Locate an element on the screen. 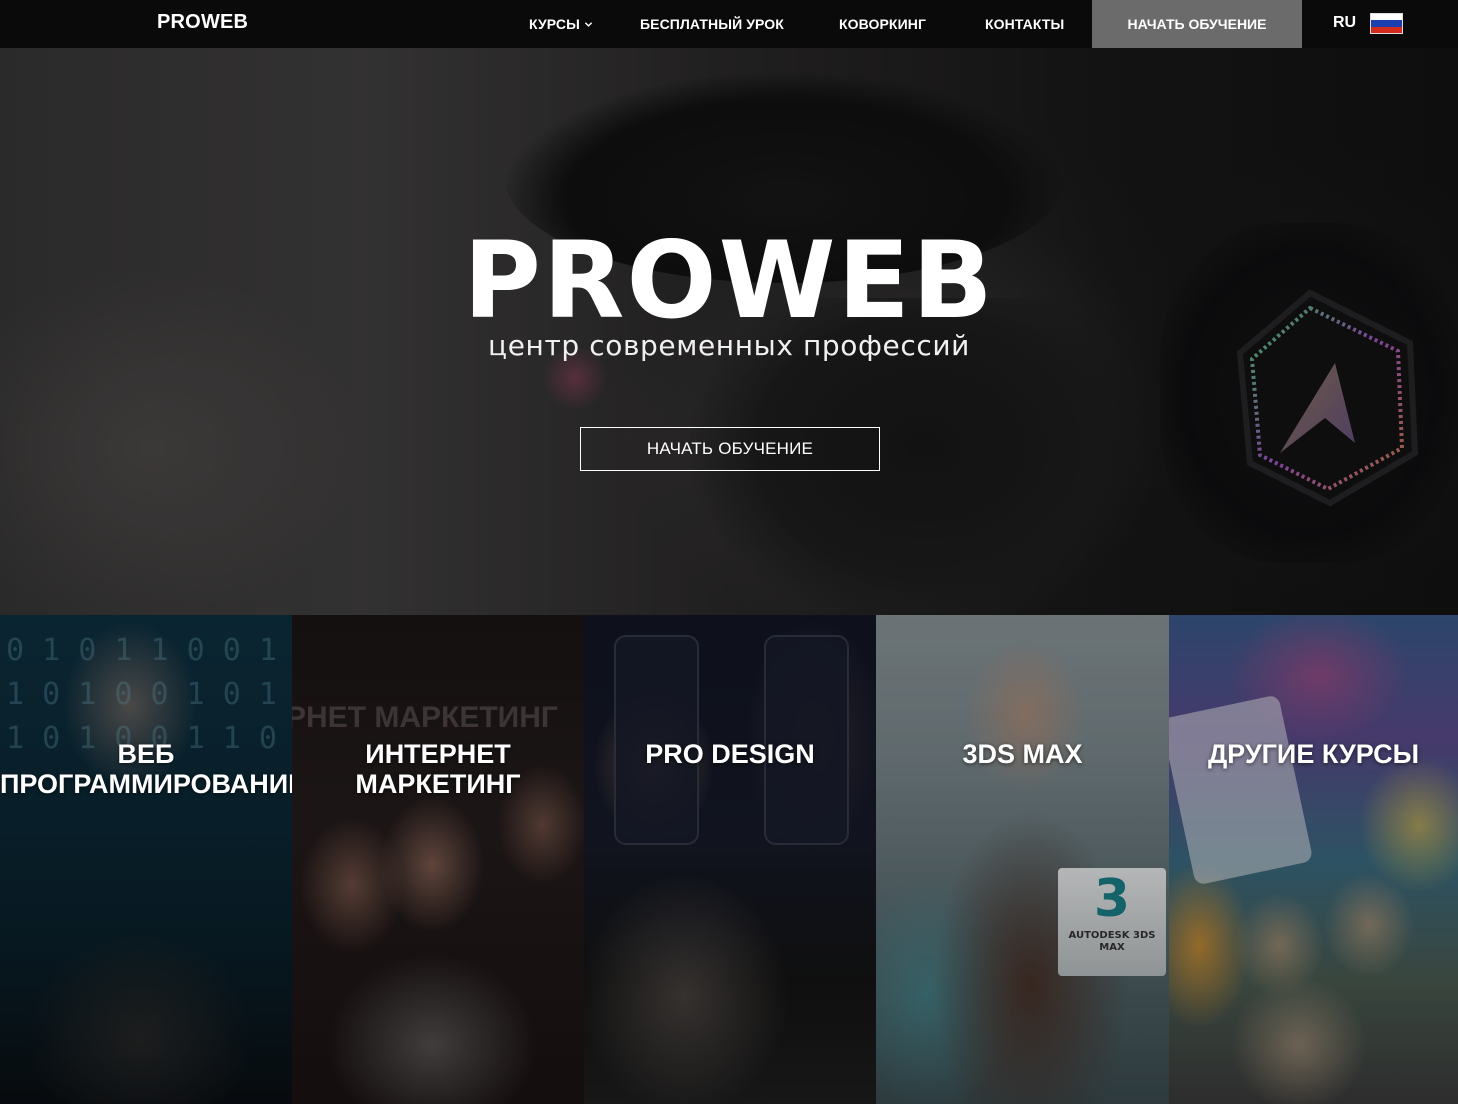 The height and width of the screenshot is (1104, 1458). course-tile-other-courses: ДРУГИЕ КУРСЫ is located at coordinates (1313, 859).